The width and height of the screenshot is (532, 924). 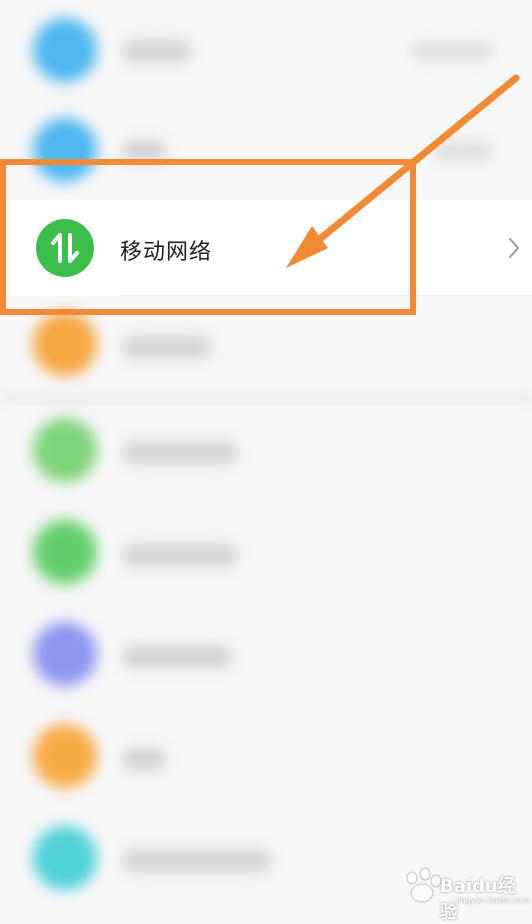 I want to click on mobile-data-arrows-icon, so click(x=65, y=248).